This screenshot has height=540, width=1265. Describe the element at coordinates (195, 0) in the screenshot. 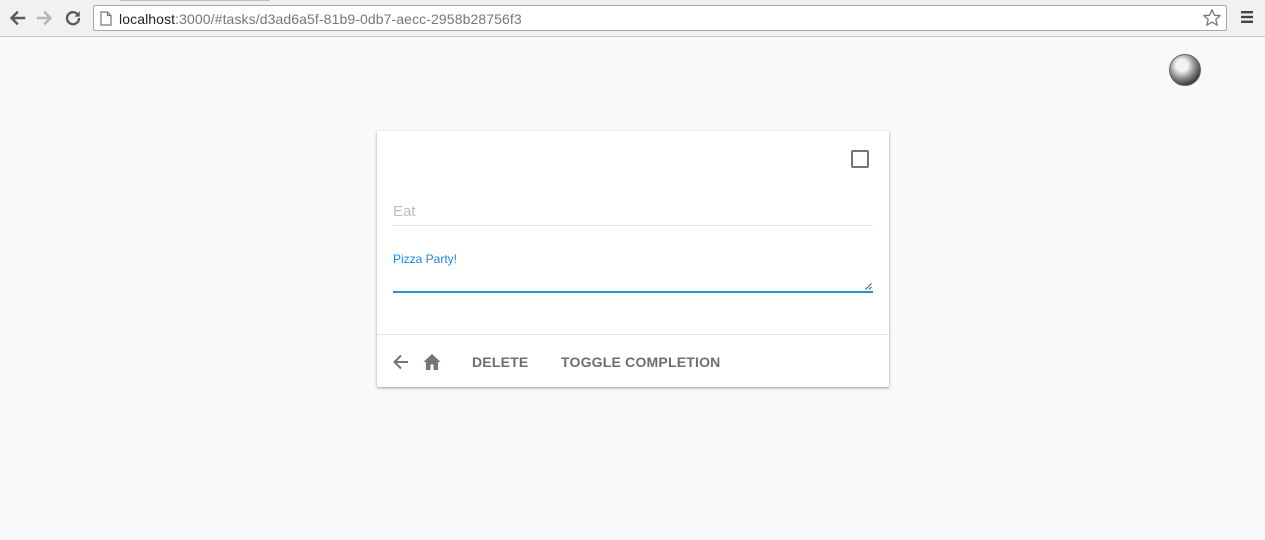

I see `tab-strip-edge` at that location.